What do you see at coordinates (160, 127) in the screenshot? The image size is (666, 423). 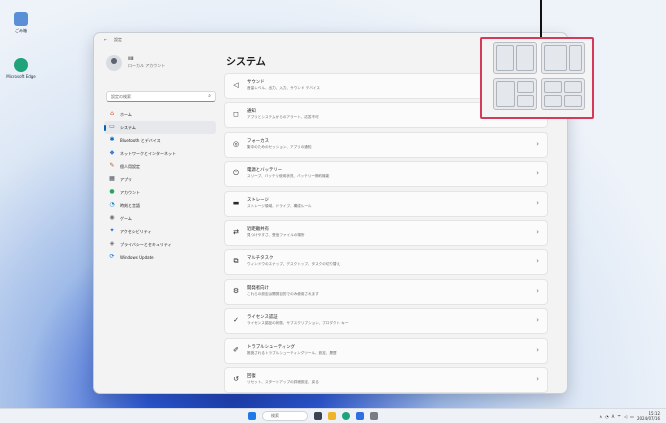 I see `sidebar-item-system: ▭ システム` at bounding box center [160, 127].